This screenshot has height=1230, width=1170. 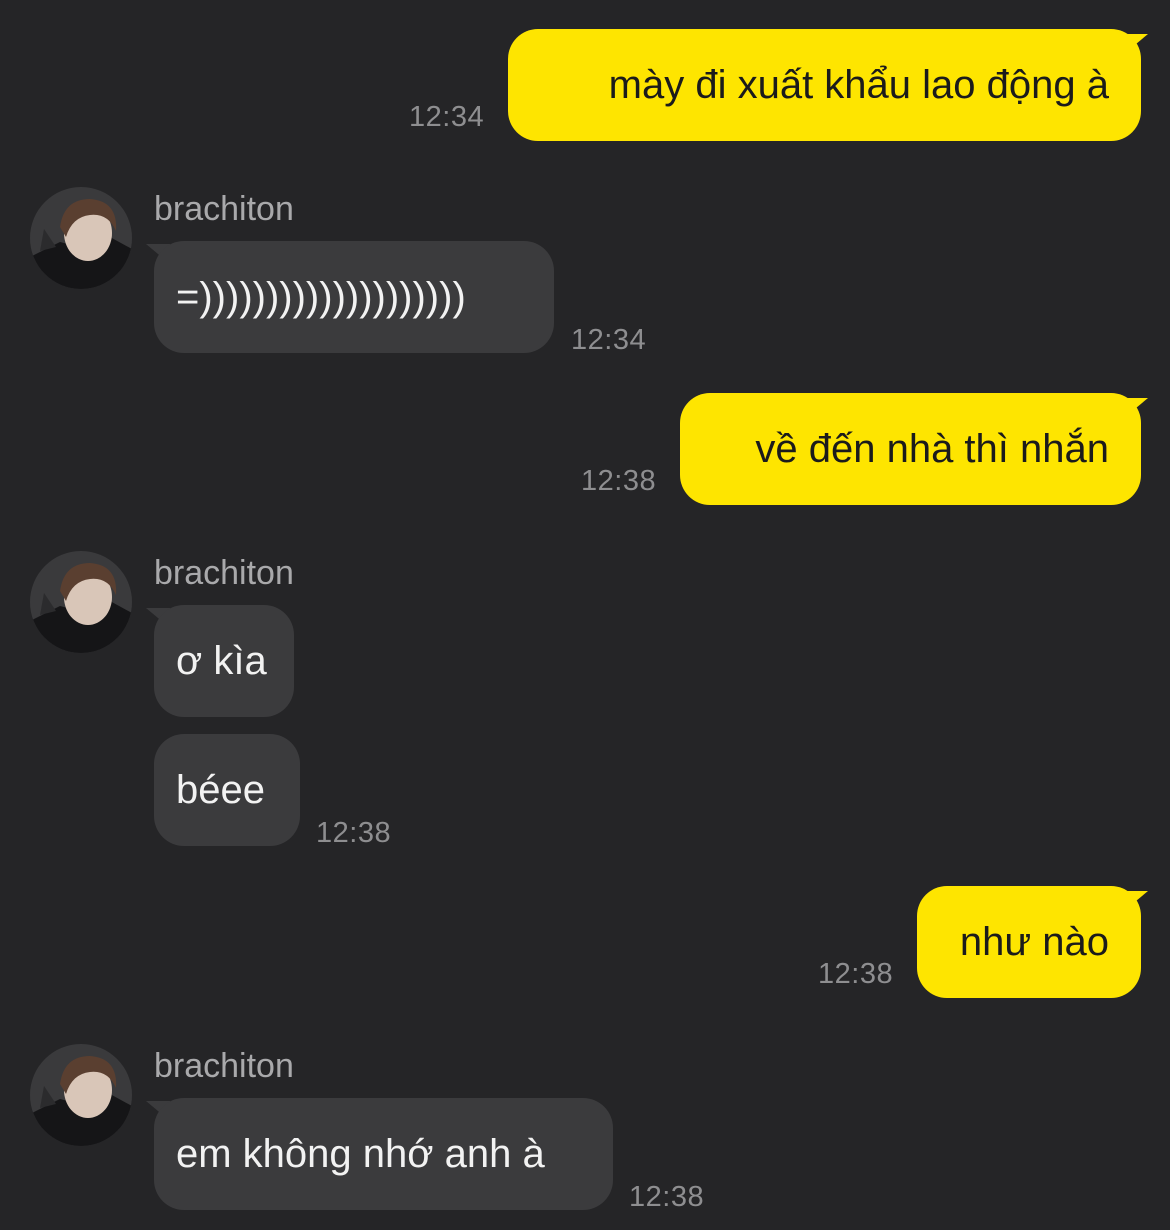 I want to click on sent-message-bubble: về đến nhà thì nhắn, so click(x=910, y=449).